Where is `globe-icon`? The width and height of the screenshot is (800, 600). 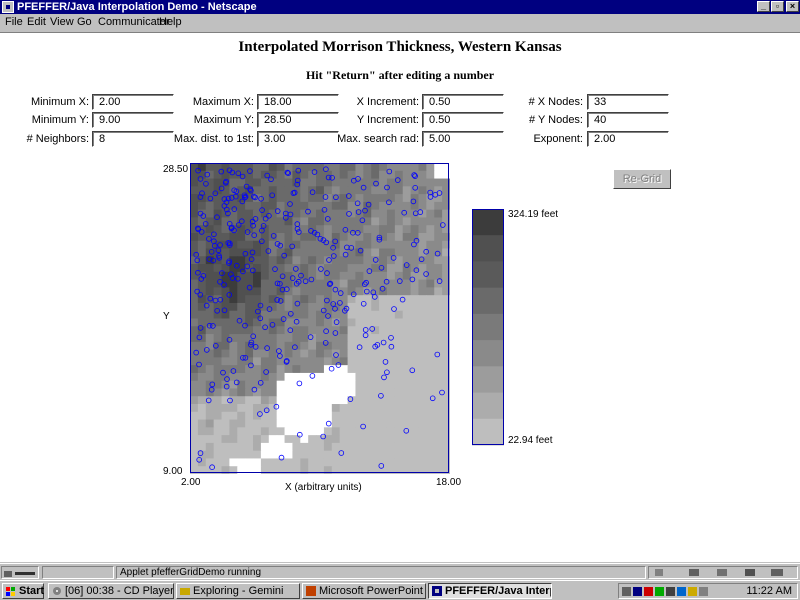
globe-icon is located at coordinates (681, 591).